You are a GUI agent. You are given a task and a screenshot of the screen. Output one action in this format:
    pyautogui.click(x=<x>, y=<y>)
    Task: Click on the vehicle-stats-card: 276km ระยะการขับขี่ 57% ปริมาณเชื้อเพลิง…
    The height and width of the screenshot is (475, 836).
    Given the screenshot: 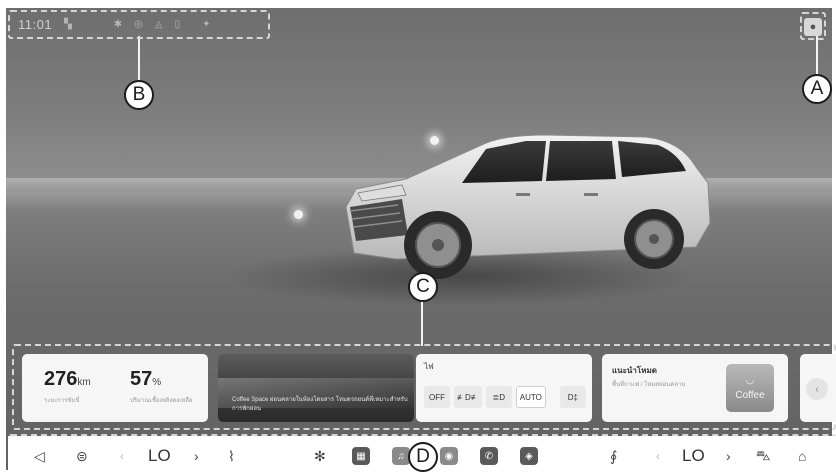 What is the action you would take?
    pyautogui.click(x=115, y=388)
    